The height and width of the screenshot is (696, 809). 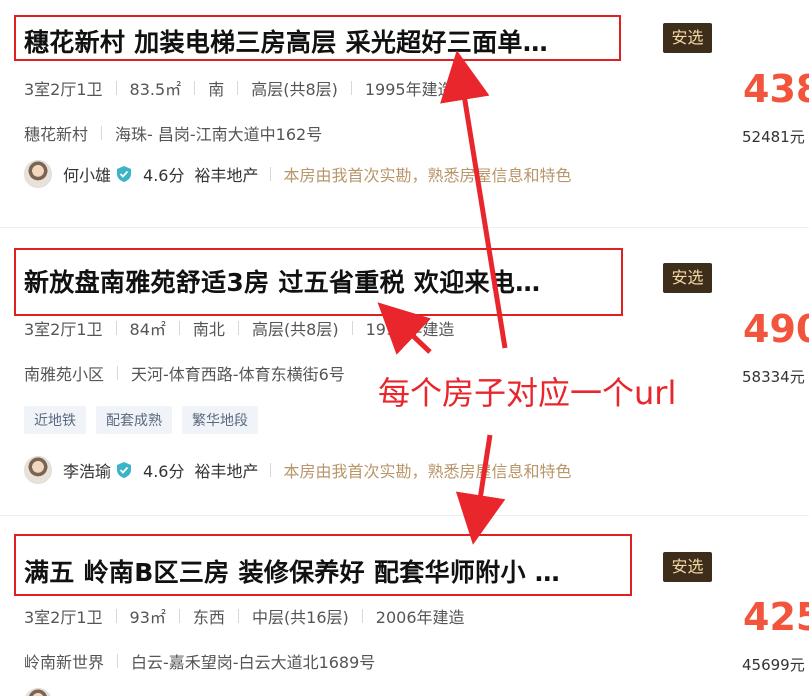 I want to click on annotation-text: 每个房子对应一个url, so click(x=527, y=393).